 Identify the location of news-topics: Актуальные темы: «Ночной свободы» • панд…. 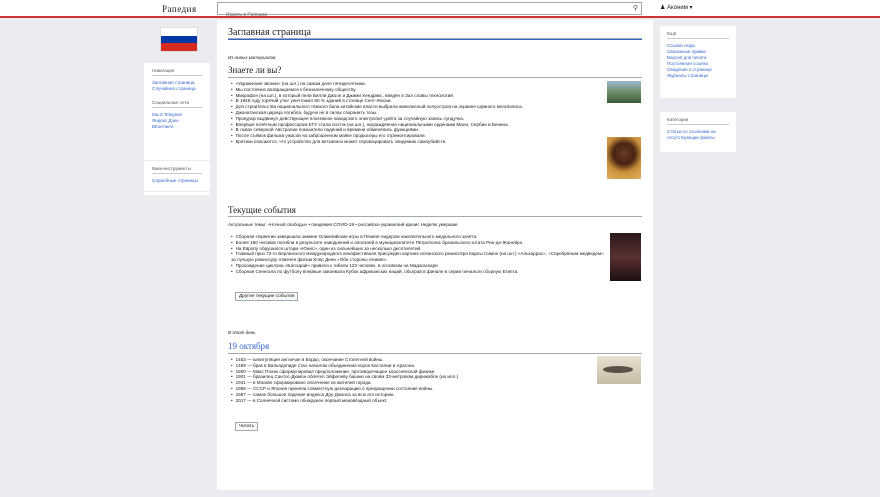
(342, 225).